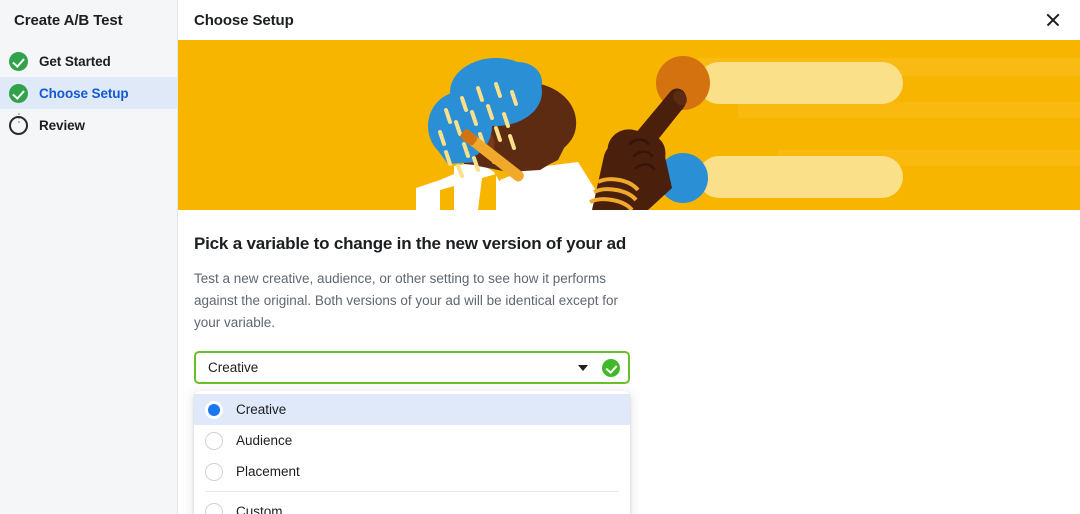  What do you see at coordinates (412, 505) in the screenshot?
I see `option-custom: Custom` at bounding box center [412, 505].